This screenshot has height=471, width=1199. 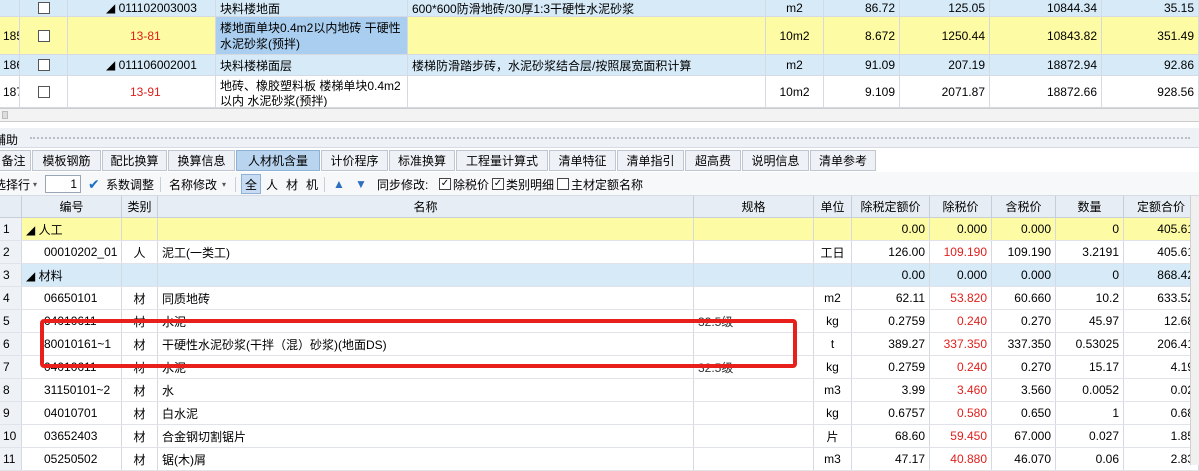 I want to click on filter-machine-button: 机, so click(x=312, y=184).